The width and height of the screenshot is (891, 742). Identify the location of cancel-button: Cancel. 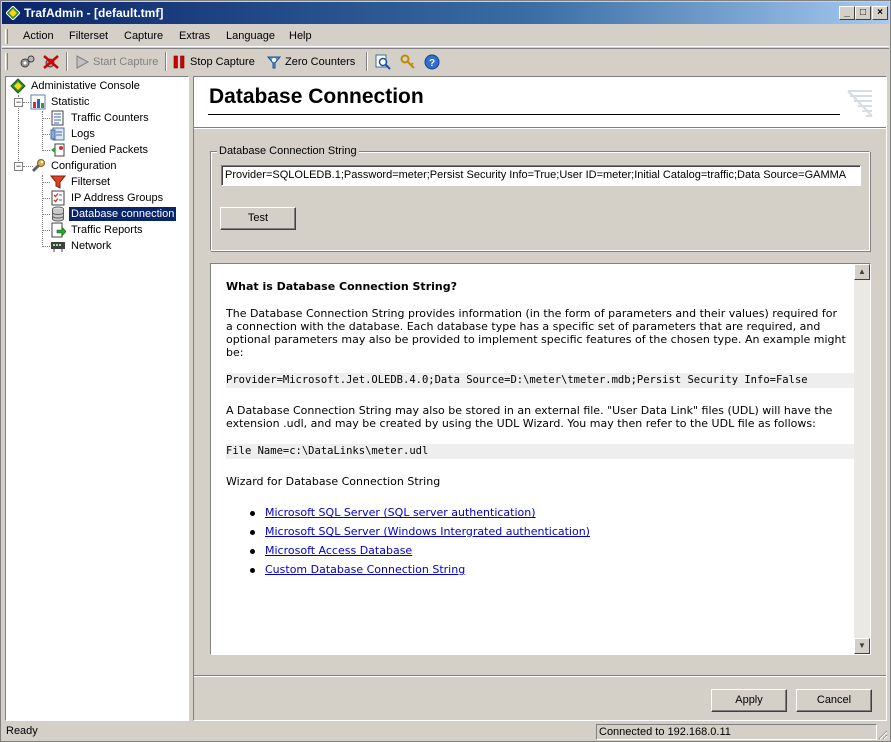
(834, 700).